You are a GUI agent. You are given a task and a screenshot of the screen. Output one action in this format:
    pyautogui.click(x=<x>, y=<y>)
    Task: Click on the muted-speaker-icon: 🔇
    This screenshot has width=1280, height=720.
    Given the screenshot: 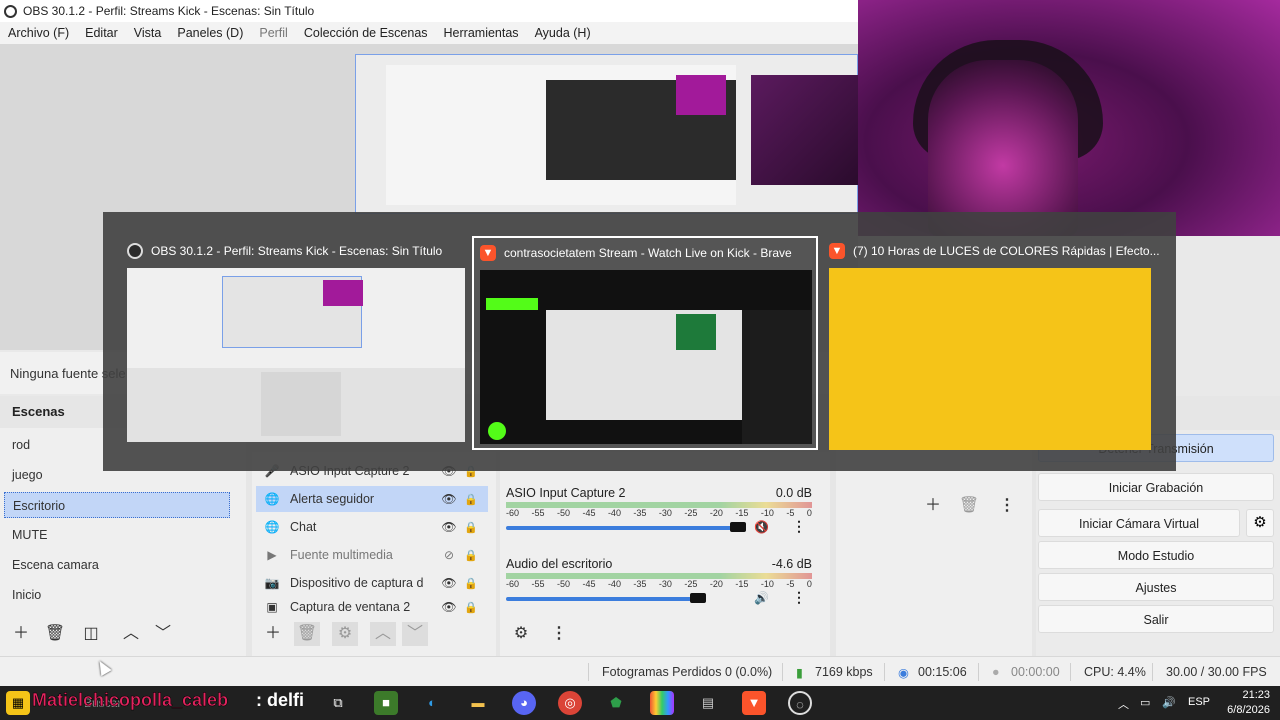 What is the action you would take?
    pyautogui.click(x=761, y=527)
    